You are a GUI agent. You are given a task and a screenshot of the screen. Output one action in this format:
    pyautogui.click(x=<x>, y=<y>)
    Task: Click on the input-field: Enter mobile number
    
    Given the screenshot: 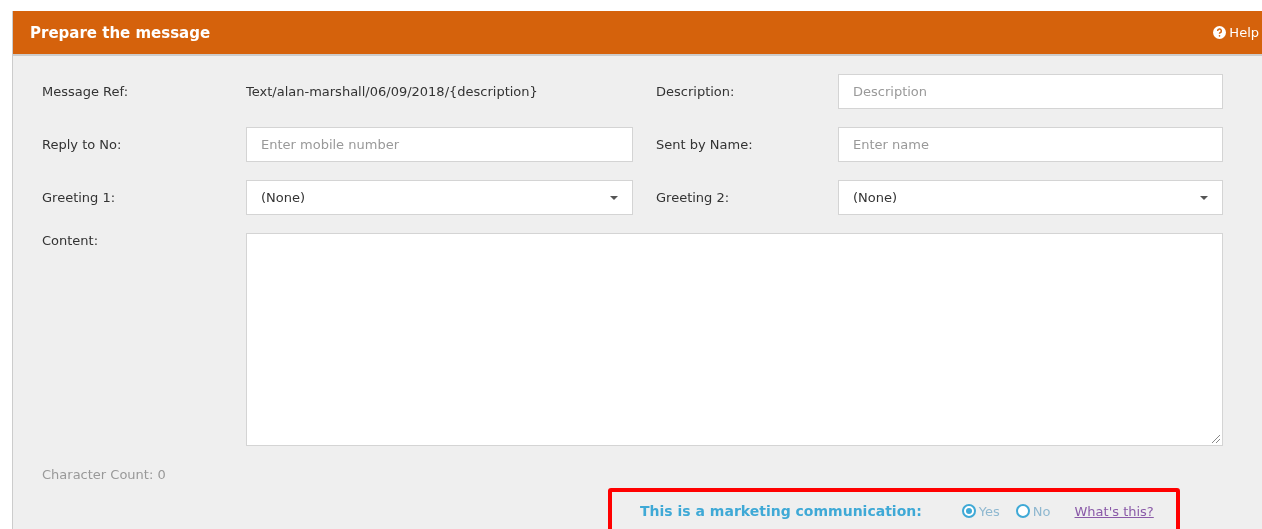 What is the action you would take?
    pyautogui.click(x=439, y=144)
    